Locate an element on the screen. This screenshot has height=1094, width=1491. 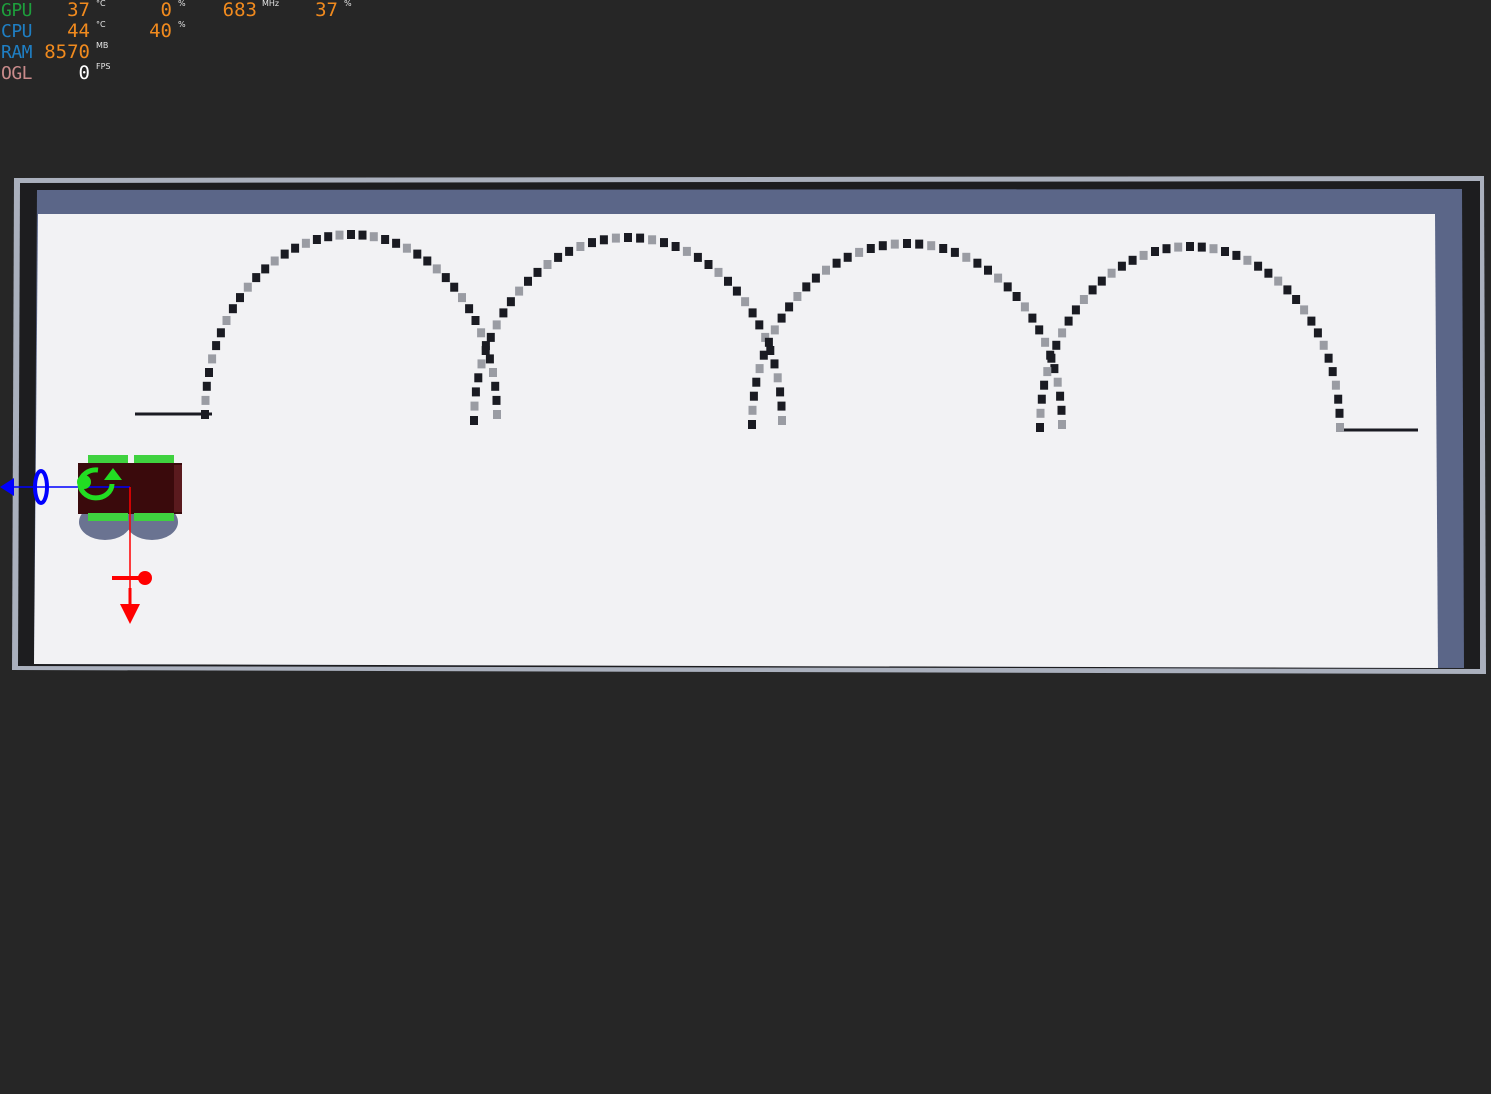
gizmo-y-handle-dot-icon is located at coordinates (145, 578).